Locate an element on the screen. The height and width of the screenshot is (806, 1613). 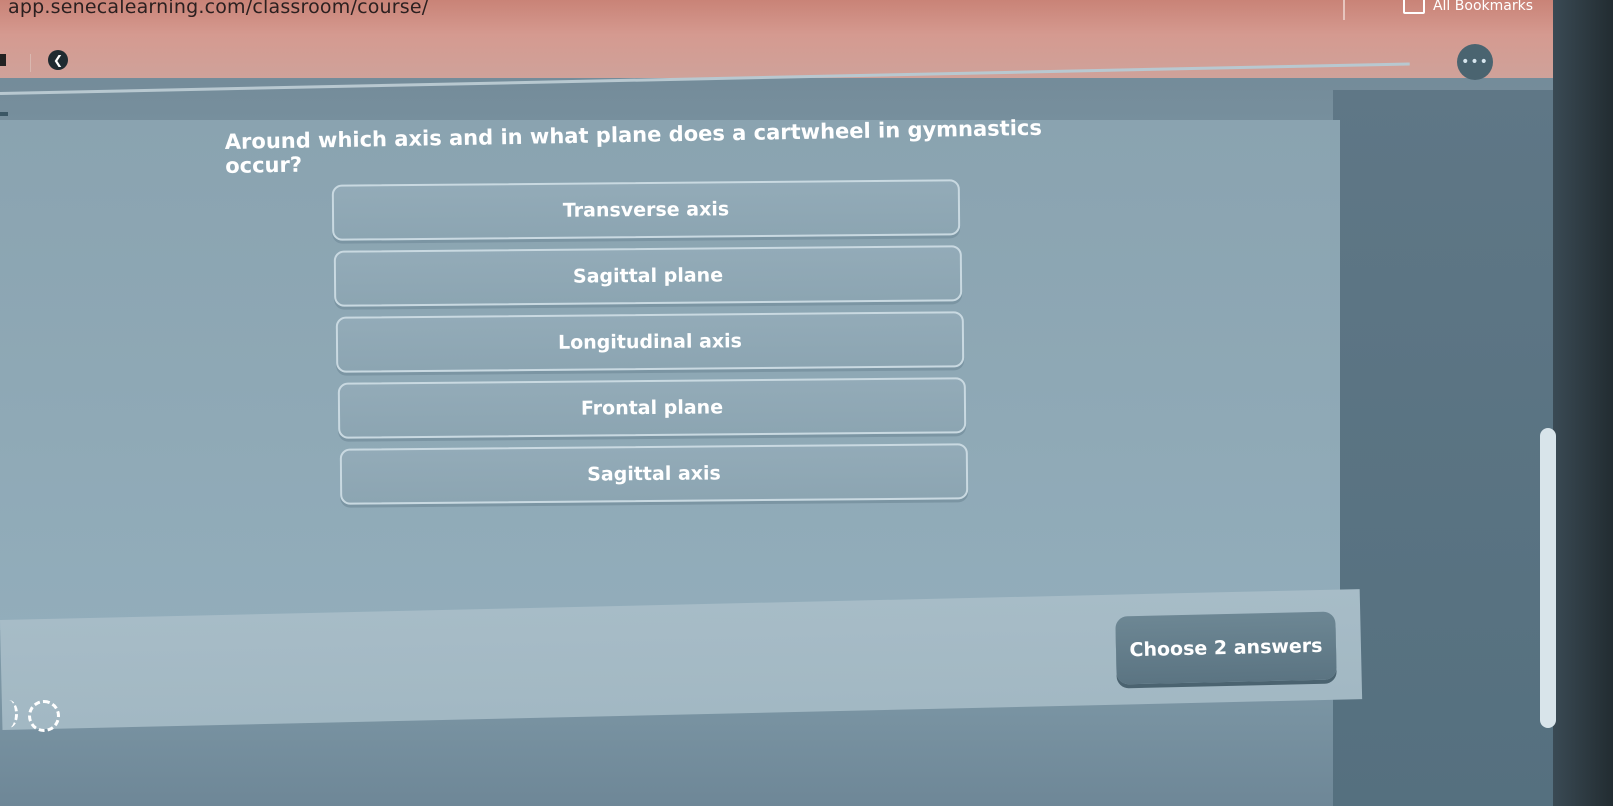
folder-icon is located at coordinates (1413, 7).